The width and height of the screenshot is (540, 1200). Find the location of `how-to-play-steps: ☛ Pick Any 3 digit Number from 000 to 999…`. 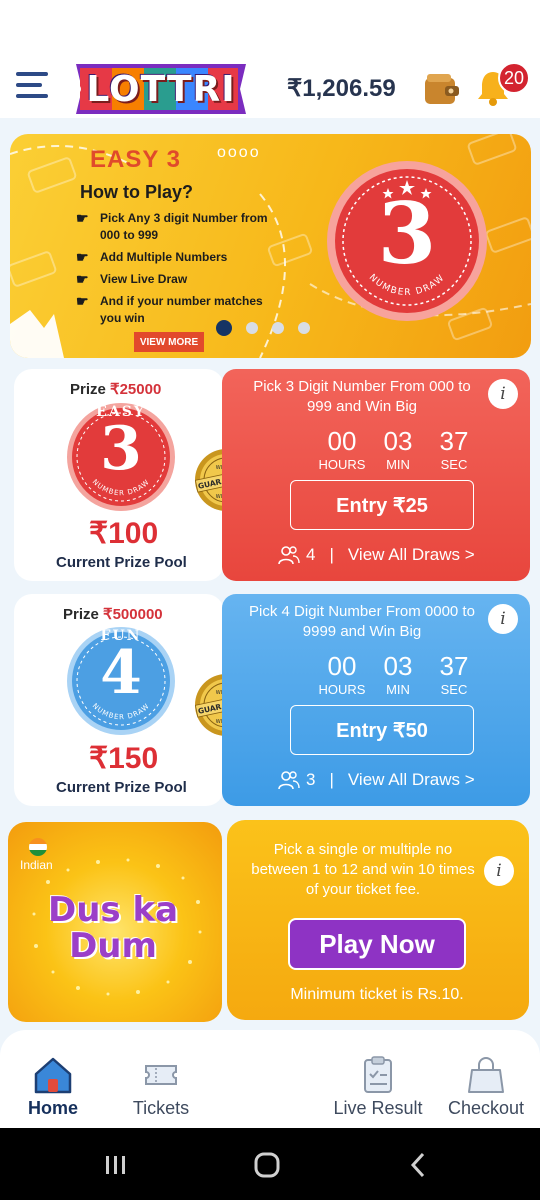

how-to-play-steps: ☛ Pick Any 3 digit Number from 000 to 999… is located at coordinates (176, 271).